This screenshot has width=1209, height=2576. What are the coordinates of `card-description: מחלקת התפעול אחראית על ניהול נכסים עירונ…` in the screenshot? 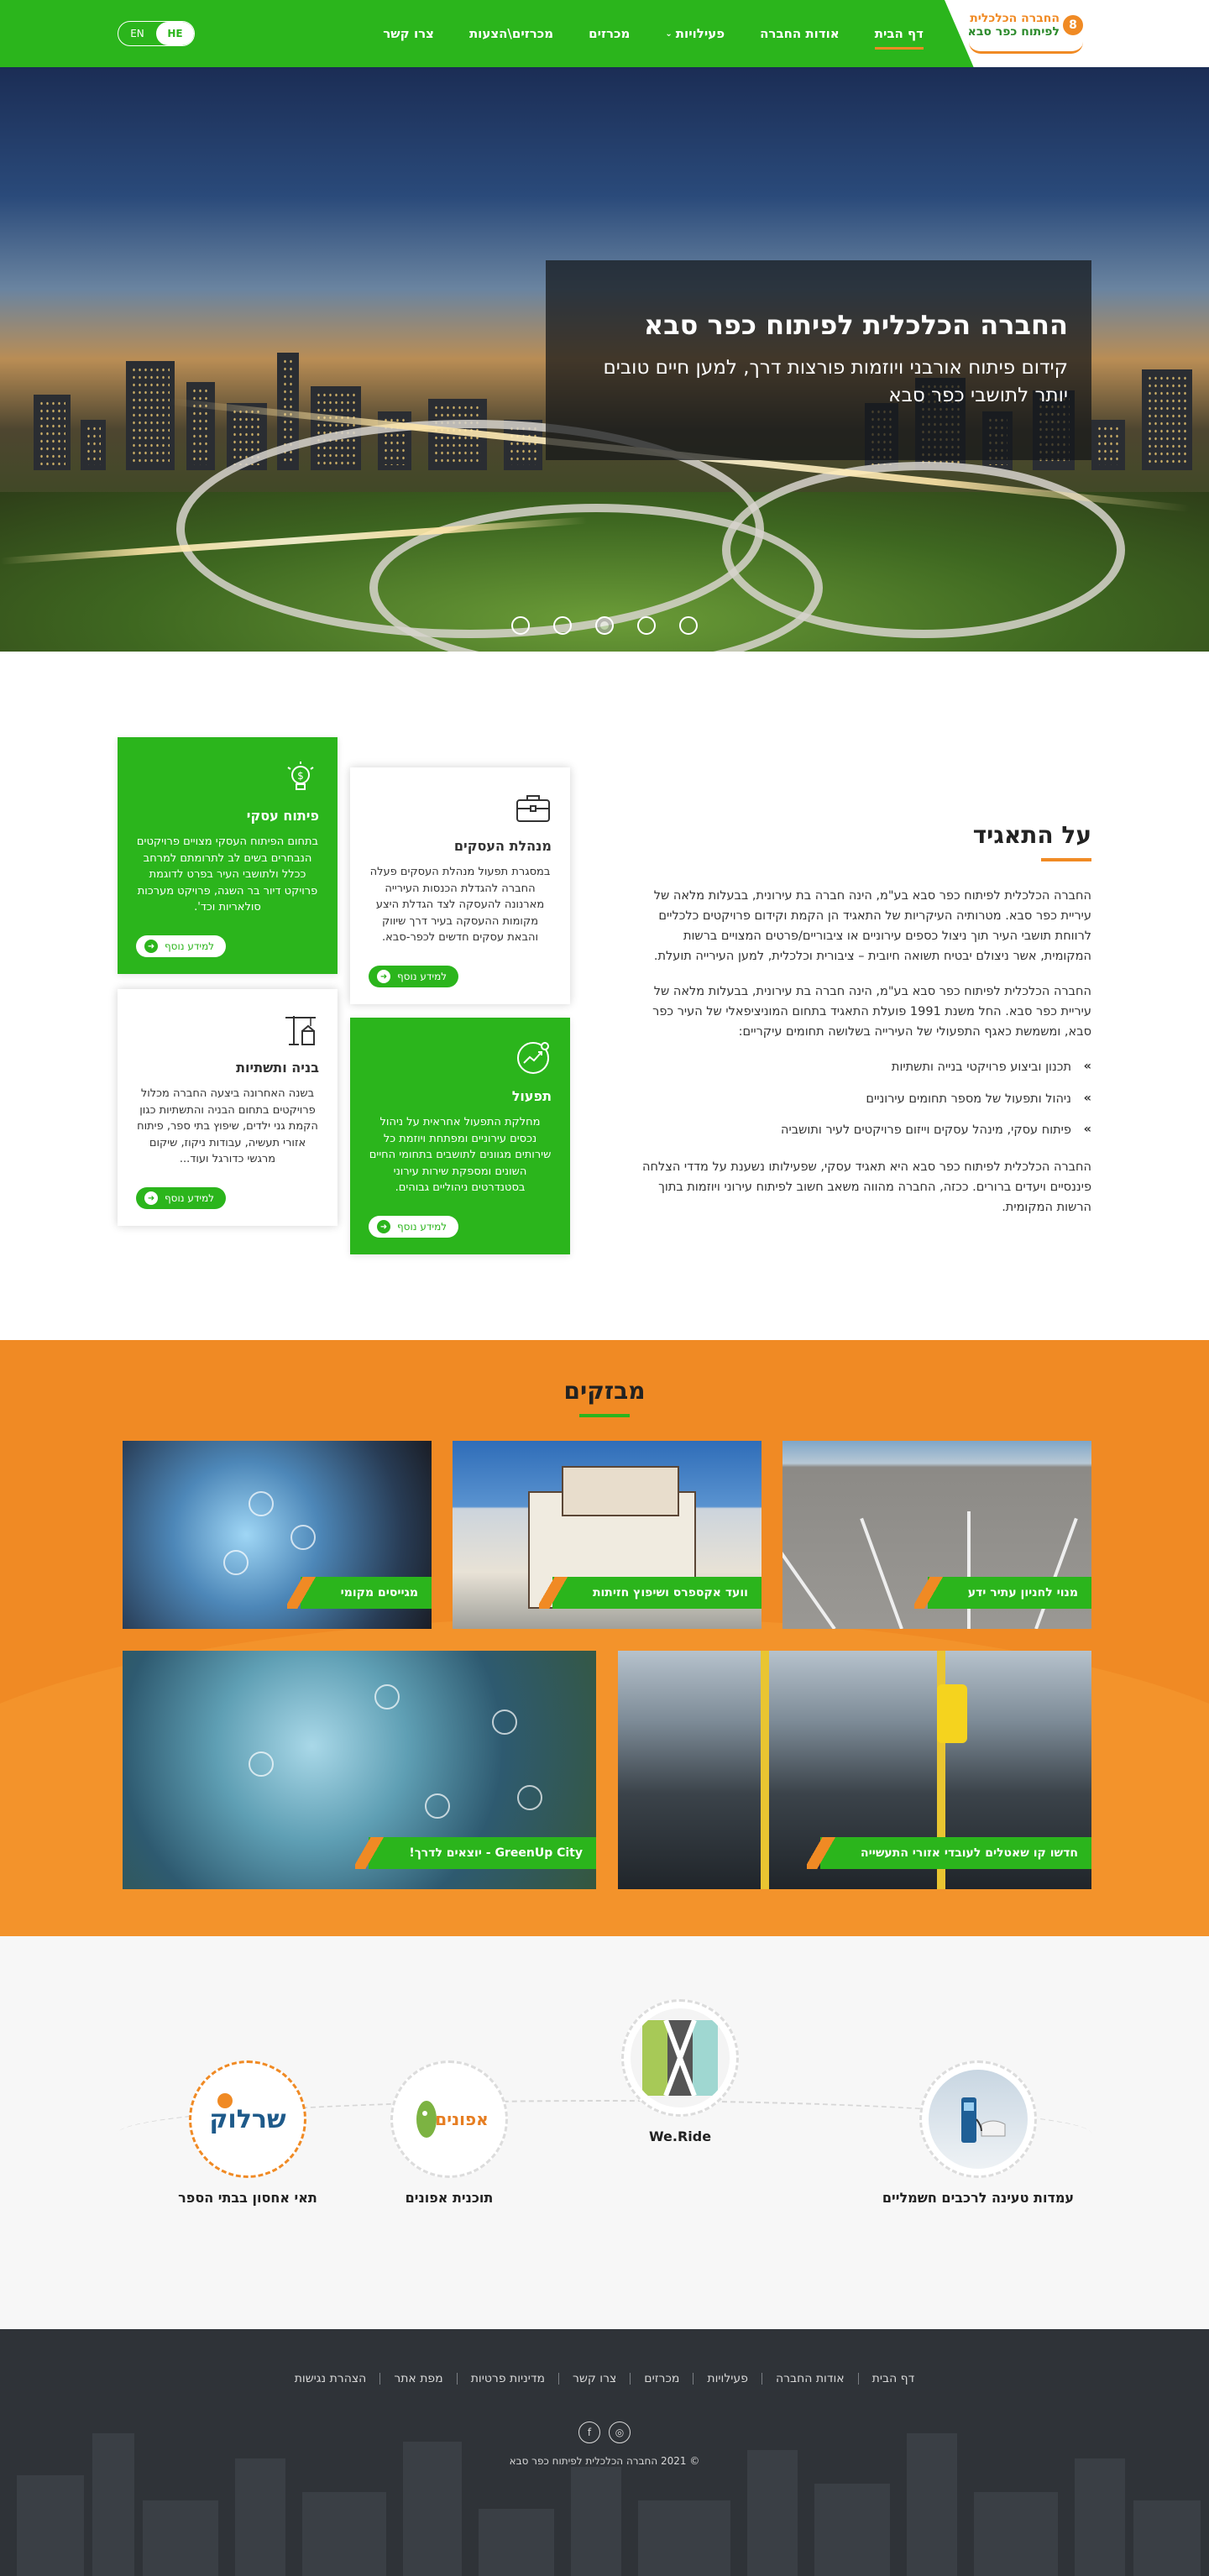 It's located at (460, 1155).